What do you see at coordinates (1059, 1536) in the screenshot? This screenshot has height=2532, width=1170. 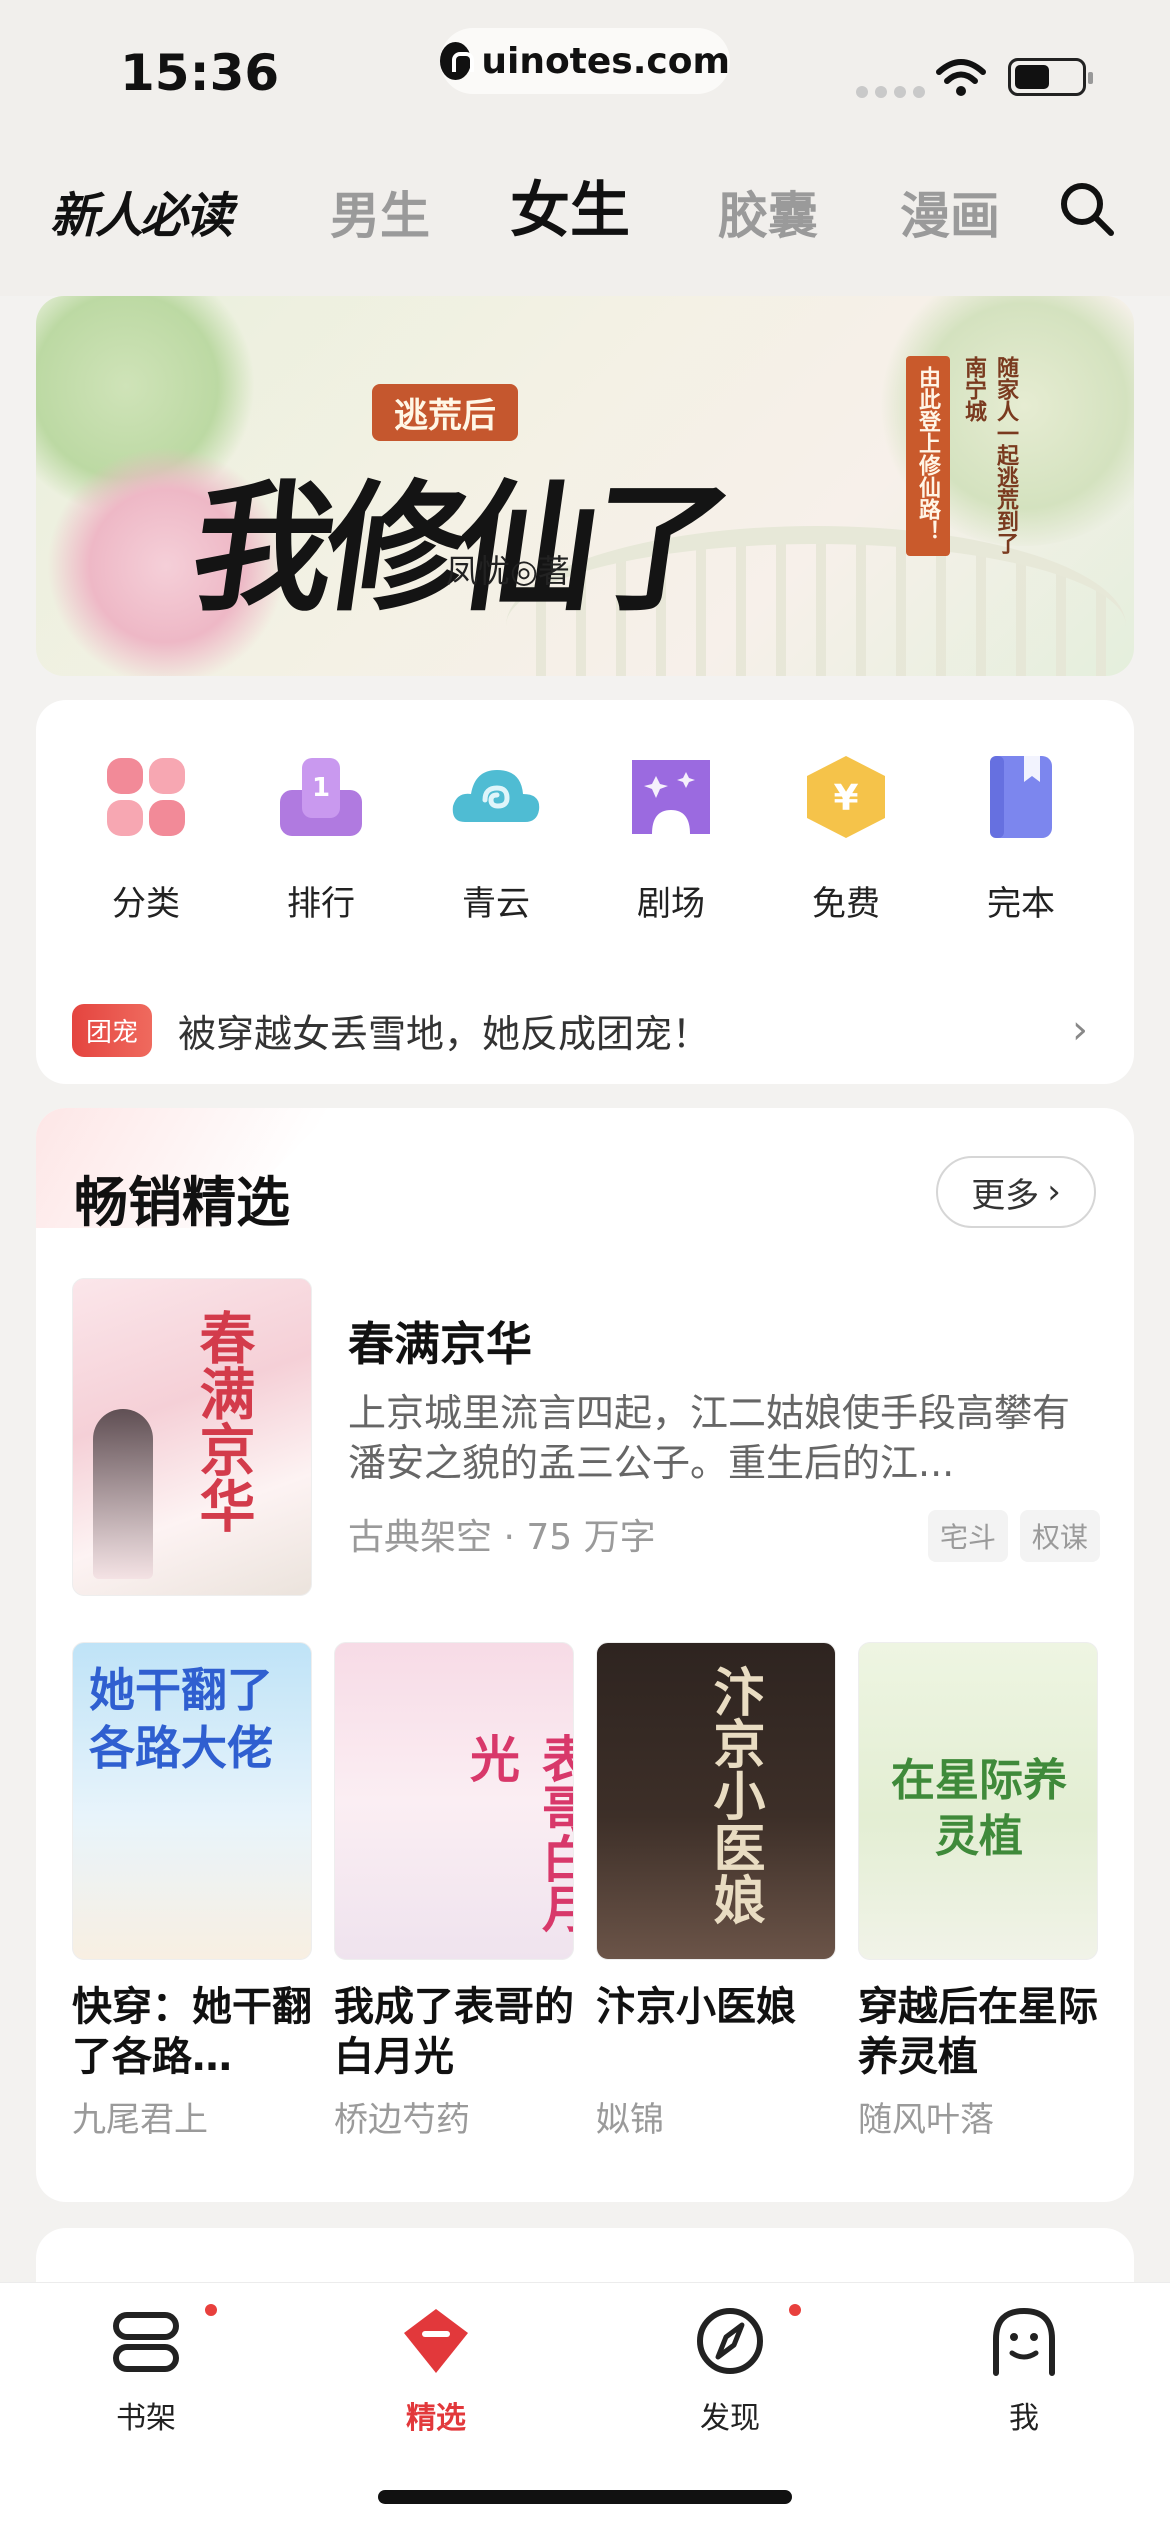 I see `tag-badge: 权谋` at bounding box center [1059, 1536].